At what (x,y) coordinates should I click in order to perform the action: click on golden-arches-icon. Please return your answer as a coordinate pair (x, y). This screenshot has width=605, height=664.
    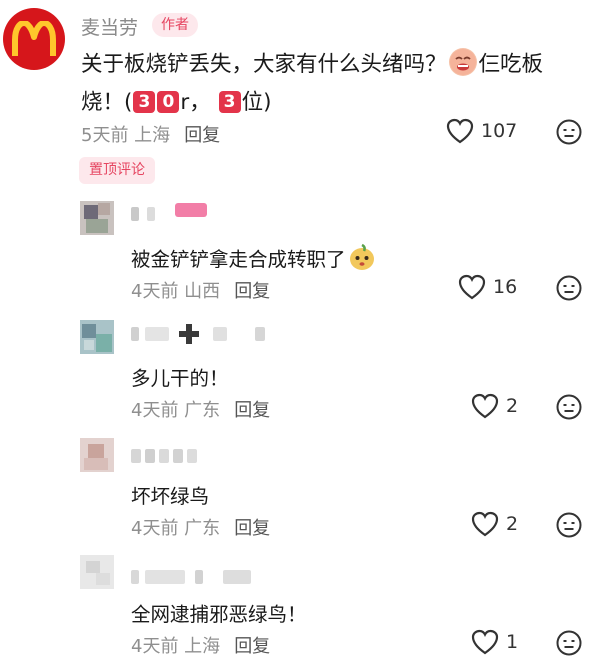
    Looking at the image, I should click on (34, 38).